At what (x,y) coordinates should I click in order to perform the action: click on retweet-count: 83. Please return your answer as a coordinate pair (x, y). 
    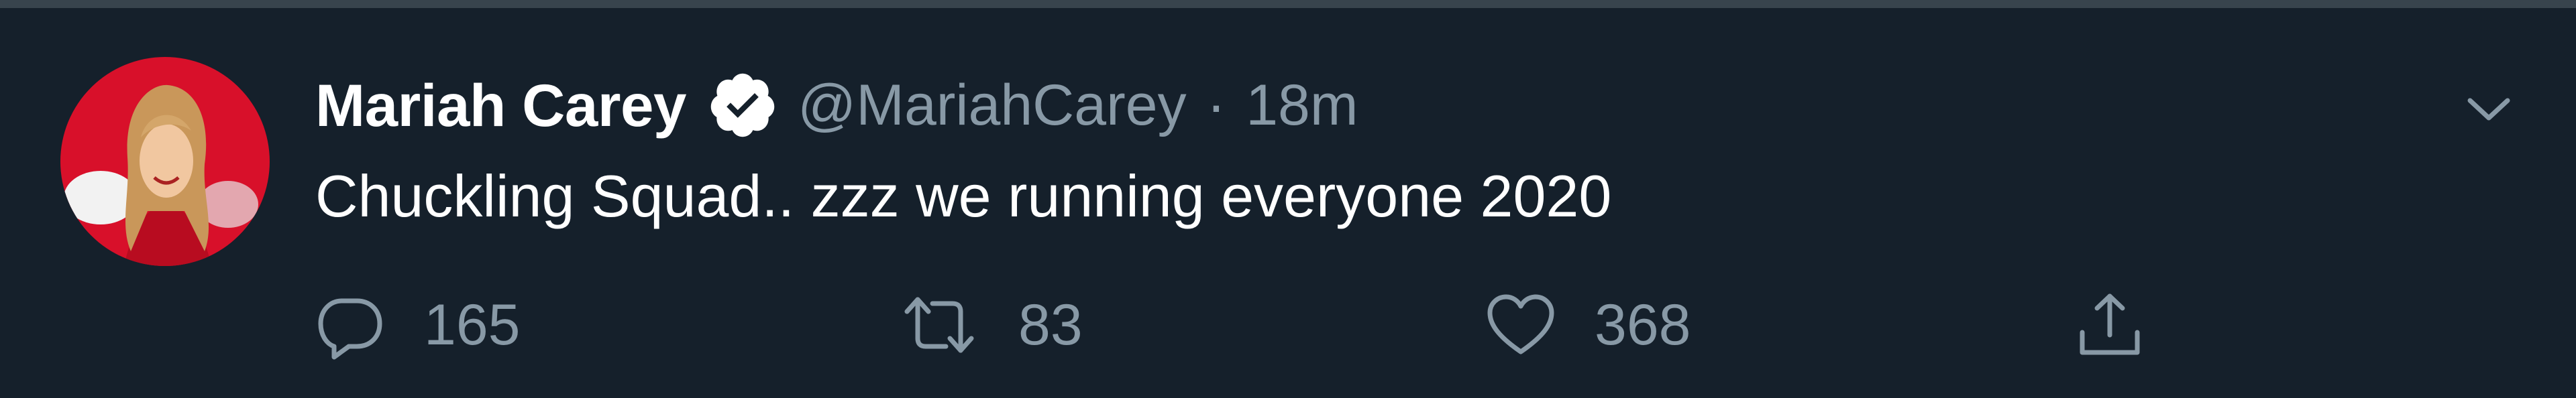
    Looking at the image, I should click on (1050, 324).